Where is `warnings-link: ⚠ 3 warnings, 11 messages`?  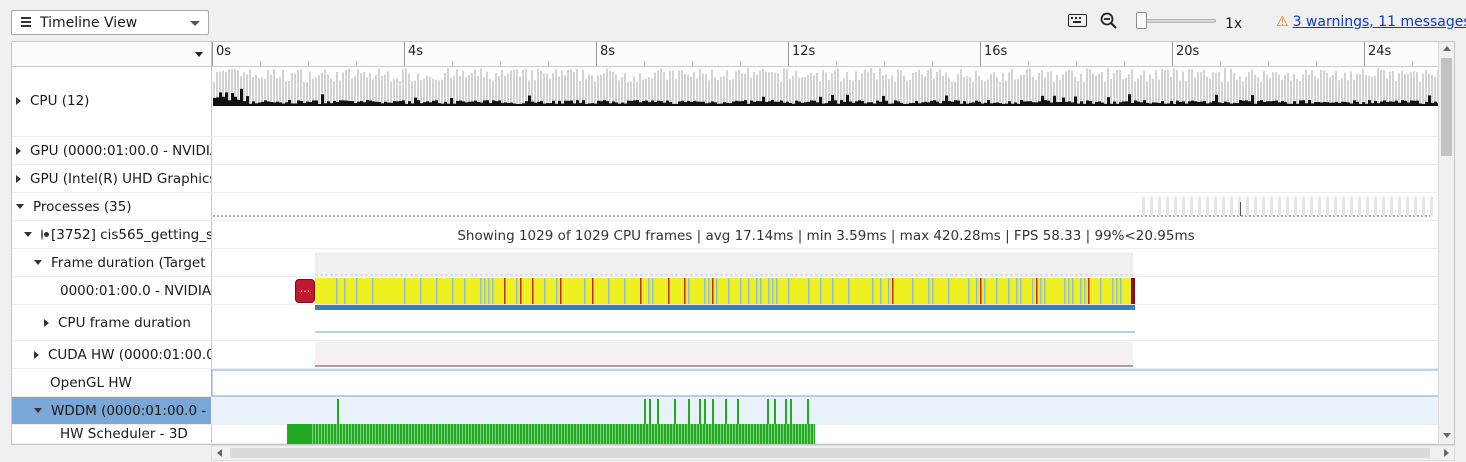 warnings-link: ⚠ 3 warnings, 11 messages is located at coordinates (1371, 22).